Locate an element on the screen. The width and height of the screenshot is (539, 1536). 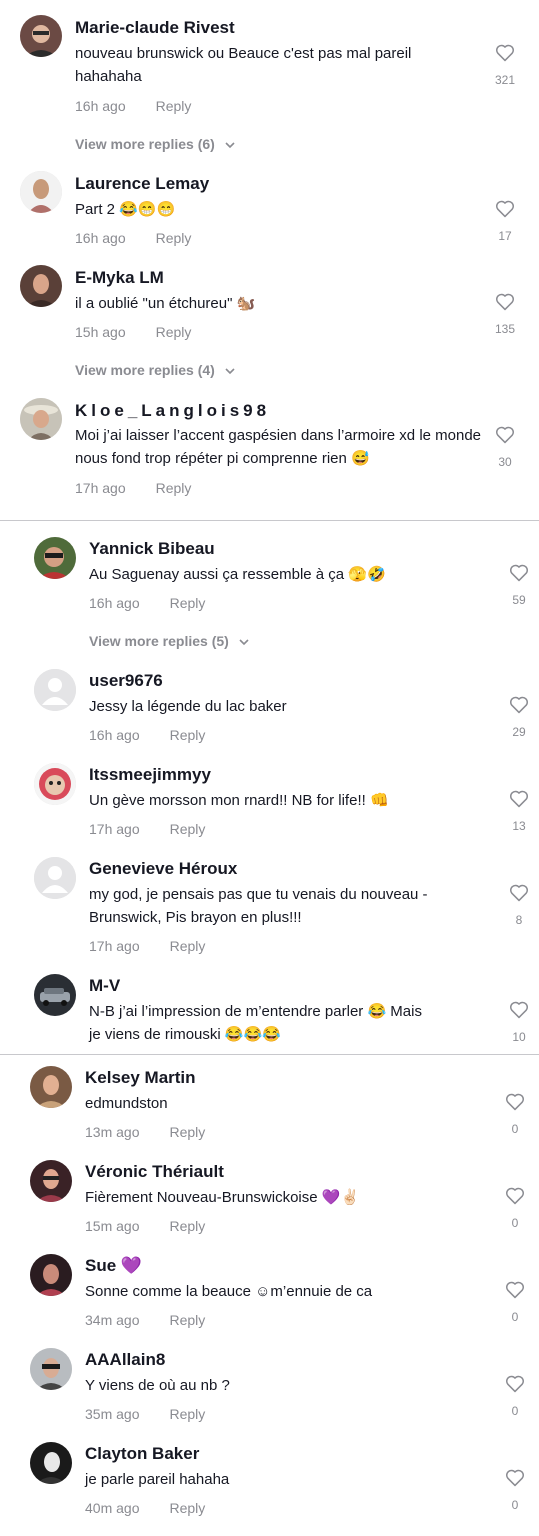
comment-text: Jessy la légende du lac baker is located at coordinates (188, 706).